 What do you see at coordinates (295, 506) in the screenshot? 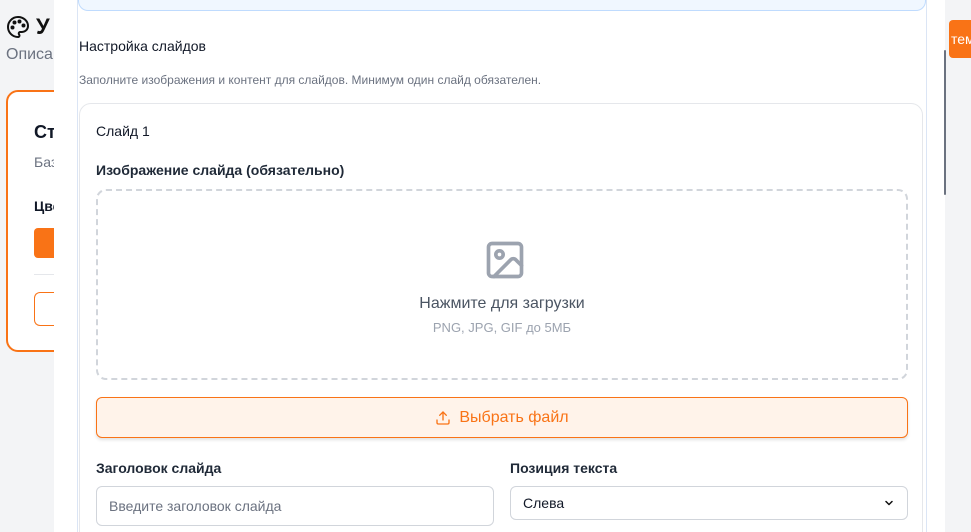
I see `slide-heading-input` at bounding box center [295, 506].